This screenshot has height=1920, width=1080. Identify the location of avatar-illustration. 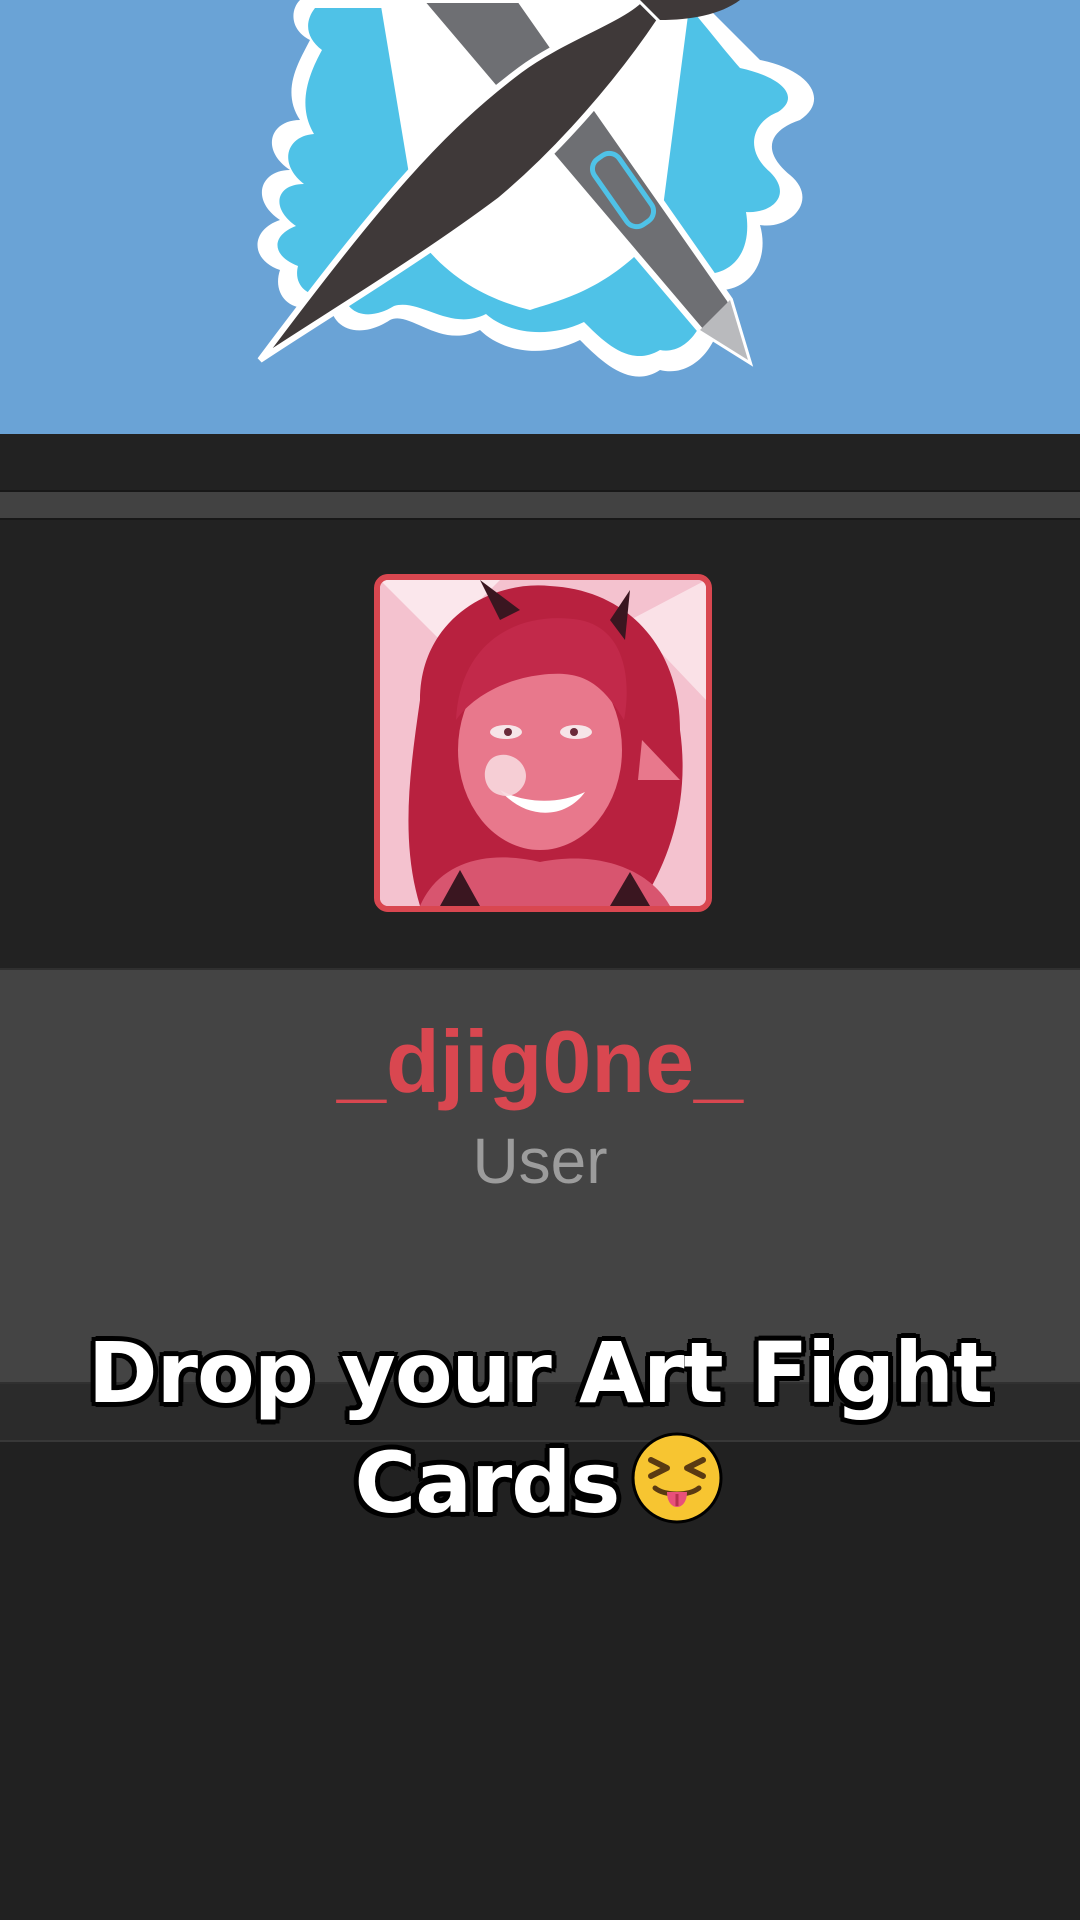
(543, 743).